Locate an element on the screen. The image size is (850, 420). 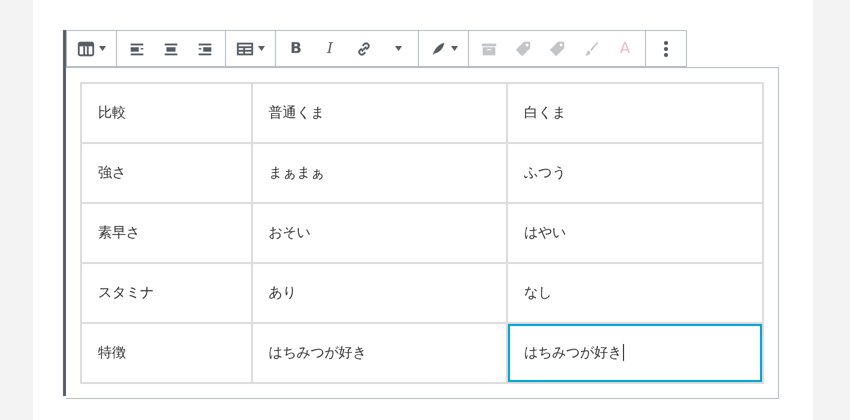
table-row-icon is located at coordinates (245, 49).